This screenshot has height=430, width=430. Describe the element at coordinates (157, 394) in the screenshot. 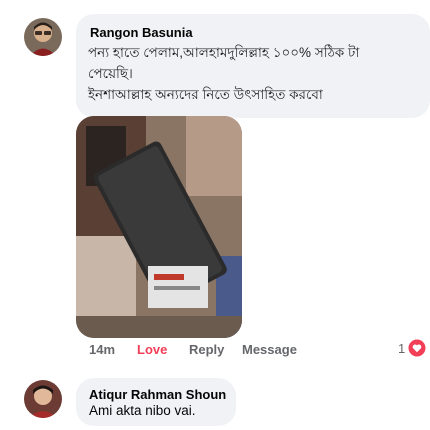

I see `comment-author: Atiqur Rahman Shoun` at that location.